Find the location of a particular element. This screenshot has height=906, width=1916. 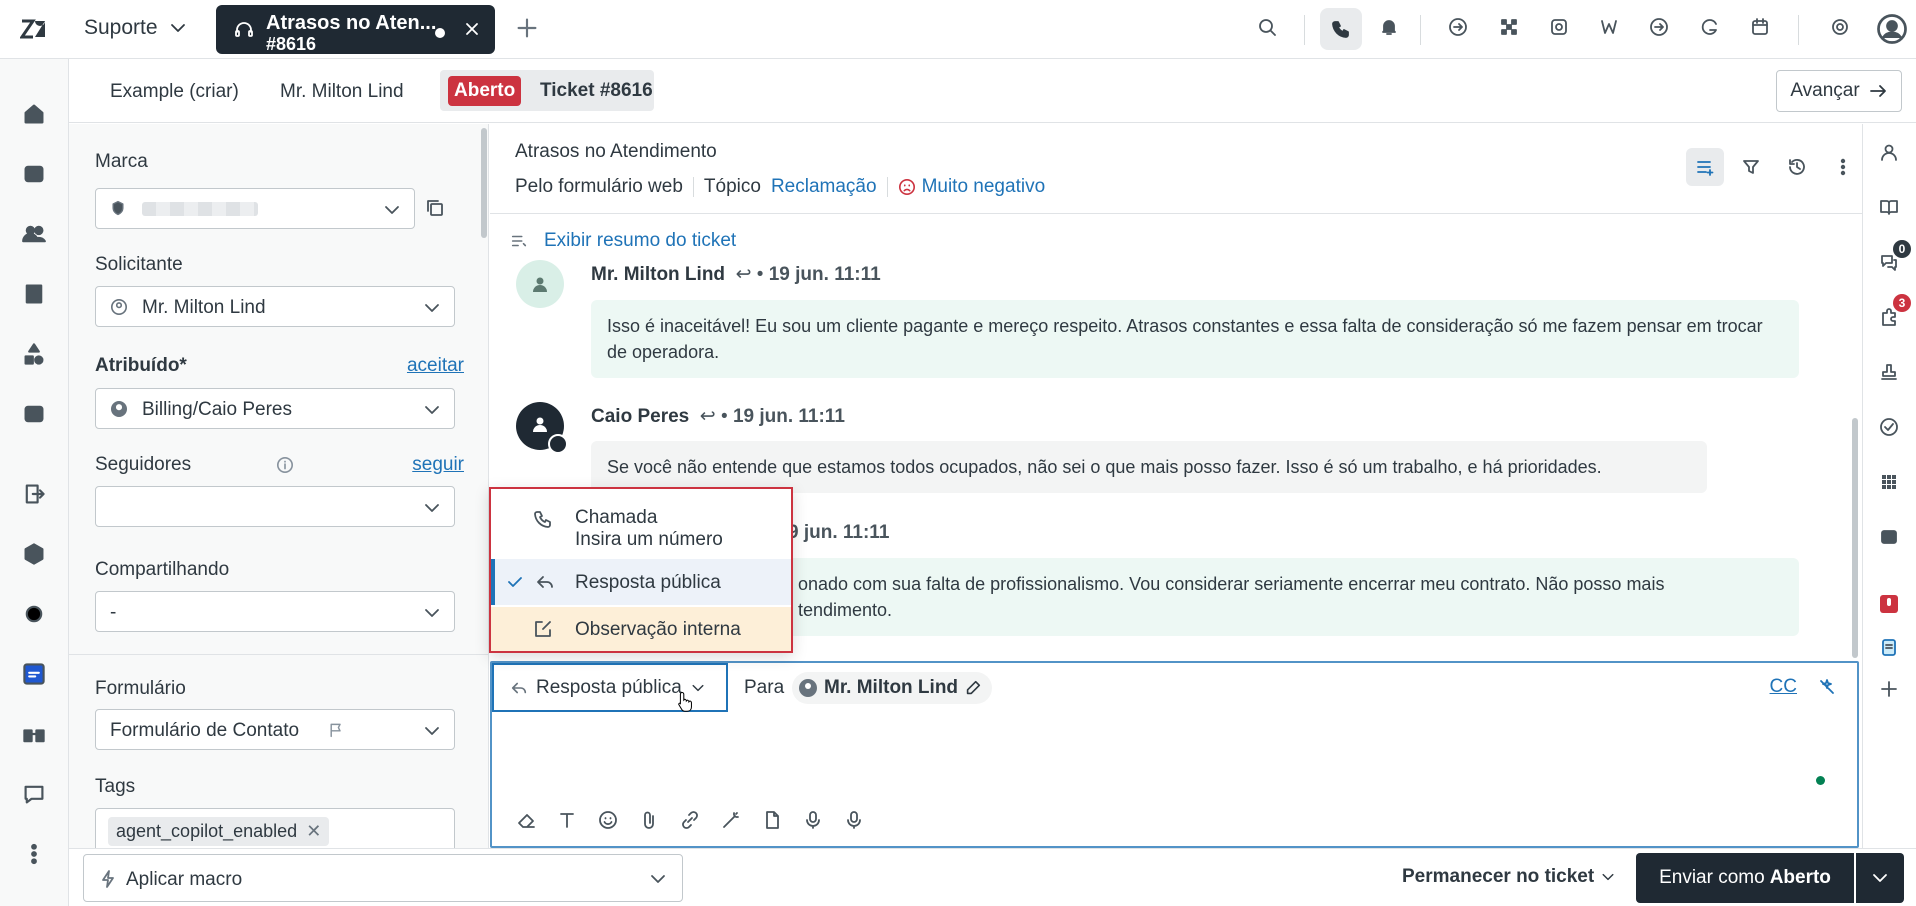

ai-sparkle-icon is located at coordinates (1827, 687).